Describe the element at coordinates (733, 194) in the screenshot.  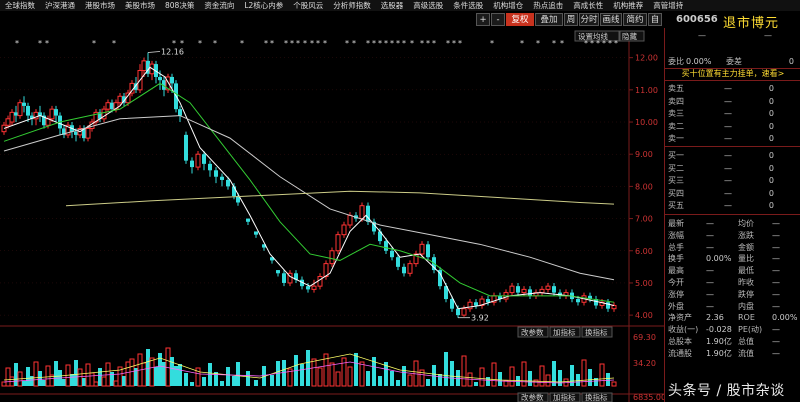
I see `orderbook-row: 买四 — 0` at that location.